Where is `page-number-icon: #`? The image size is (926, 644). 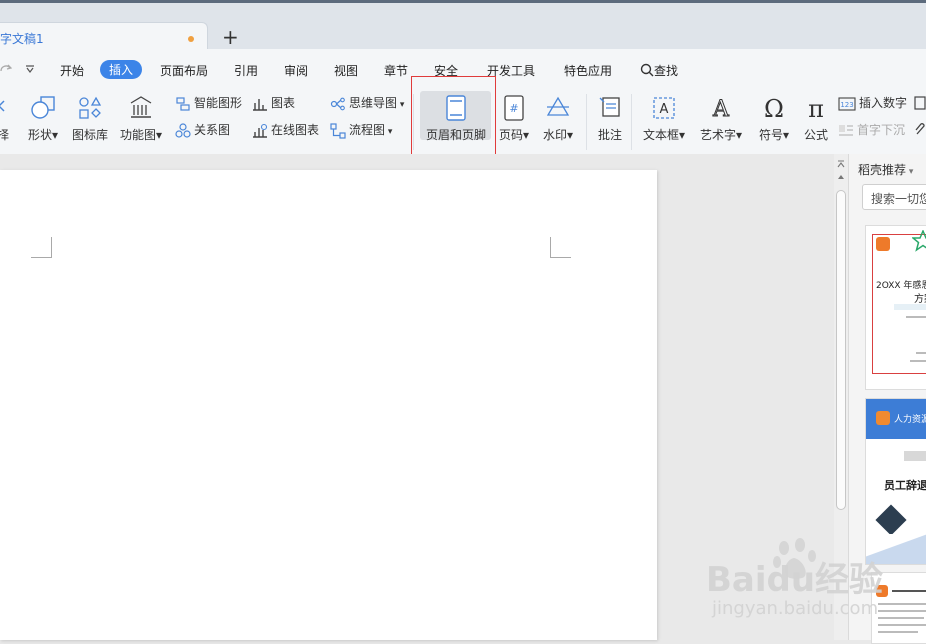 page-number-icon: # is located at coordinates (514, 108).